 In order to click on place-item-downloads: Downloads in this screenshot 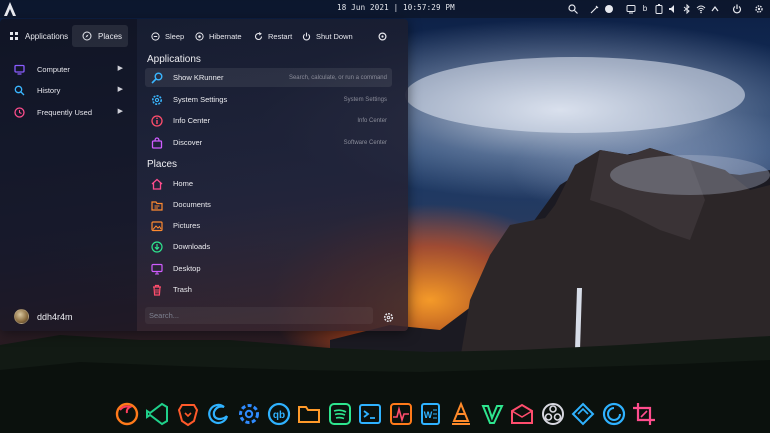, I will do `click(268, 246)`.